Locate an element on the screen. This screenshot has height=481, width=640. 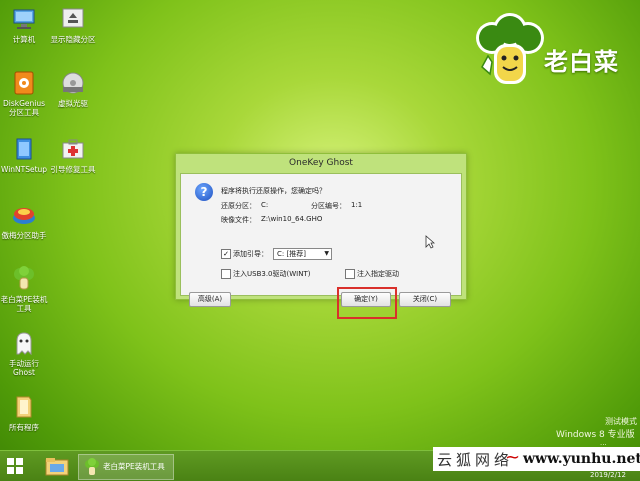
computer-icon is located at coordinates (24, 19).